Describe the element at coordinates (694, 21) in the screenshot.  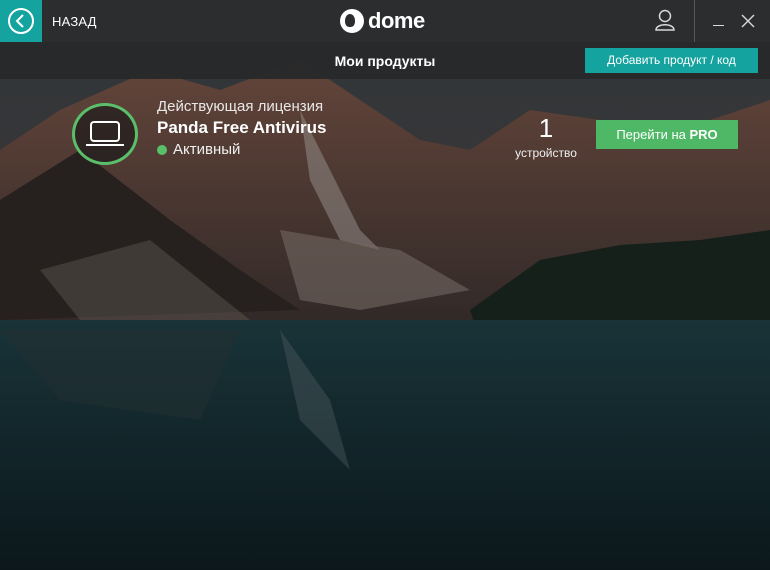
I see `titlebar-separator` at that location.